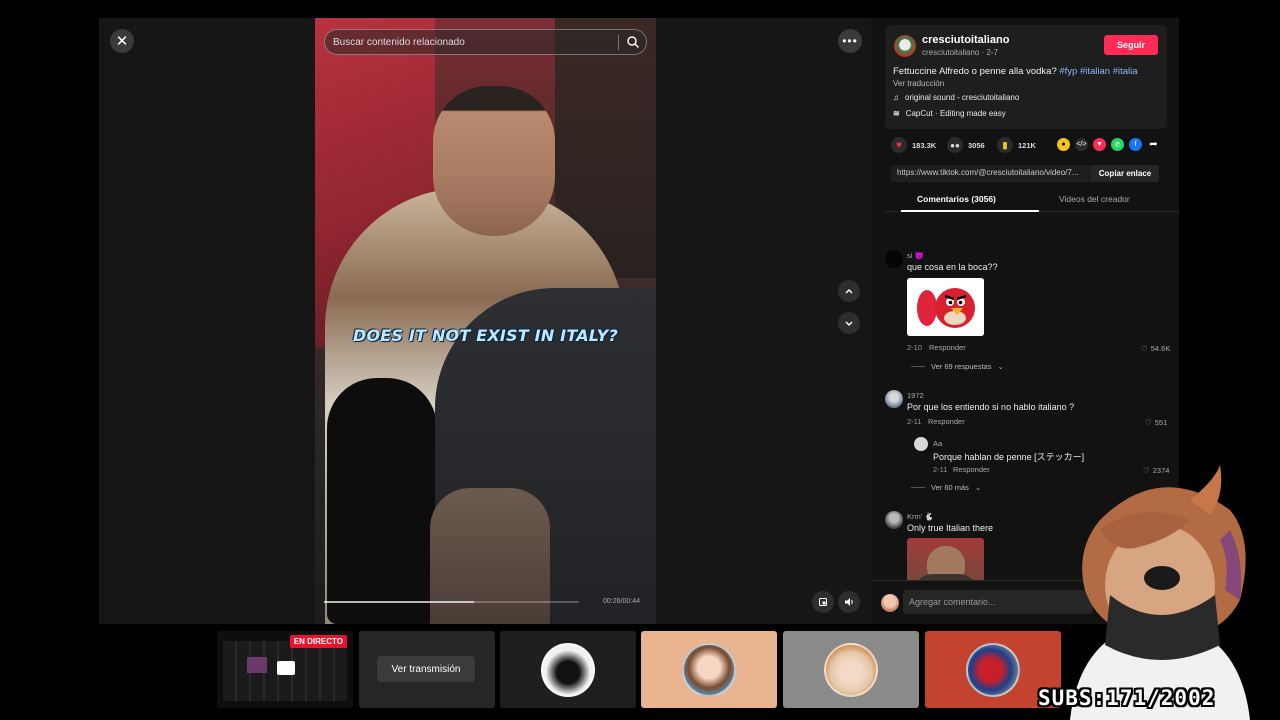  Describe the element at coordinates (956, 199) in the screenshot. I see `tab-comments: Comentarios (3056)` at that location.